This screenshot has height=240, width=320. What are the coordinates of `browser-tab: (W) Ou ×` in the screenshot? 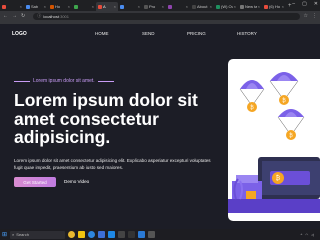 It's located at (226, 6).